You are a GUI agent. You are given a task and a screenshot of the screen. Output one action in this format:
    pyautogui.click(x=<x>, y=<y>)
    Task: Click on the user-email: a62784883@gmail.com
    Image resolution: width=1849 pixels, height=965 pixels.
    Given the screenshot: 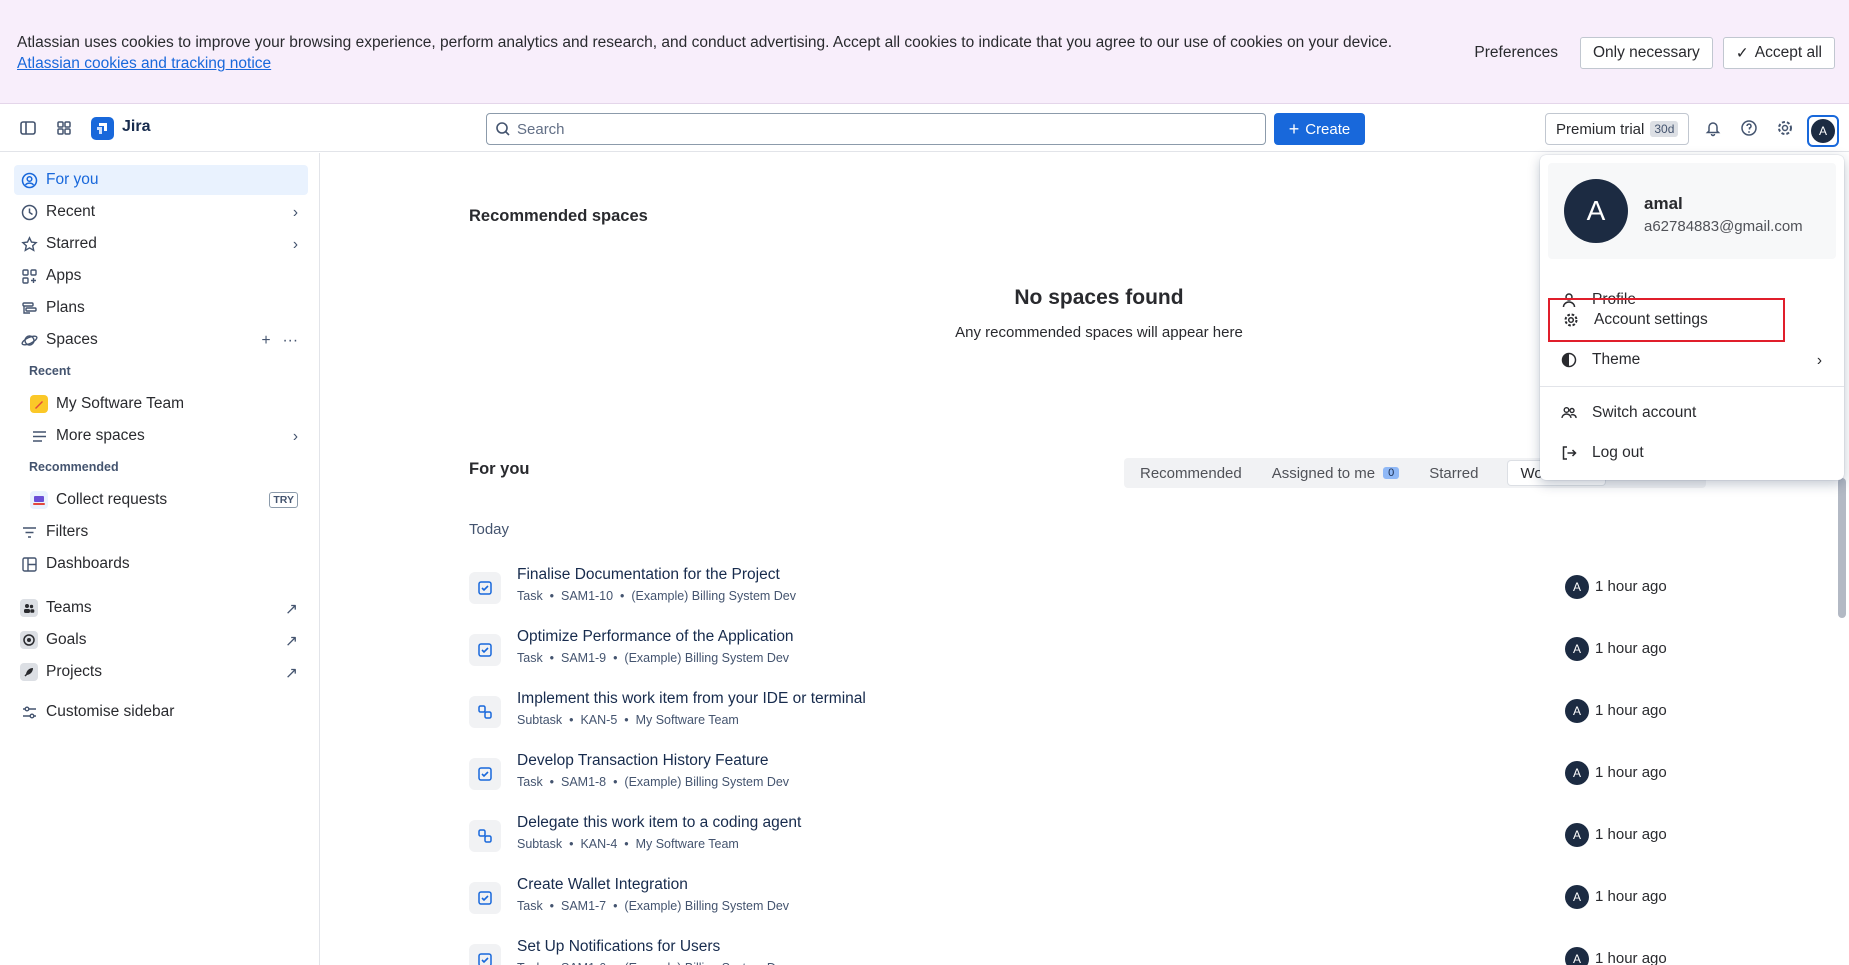 What is the action you would take?
    pyautogui.click(x=1723, y=226)
    